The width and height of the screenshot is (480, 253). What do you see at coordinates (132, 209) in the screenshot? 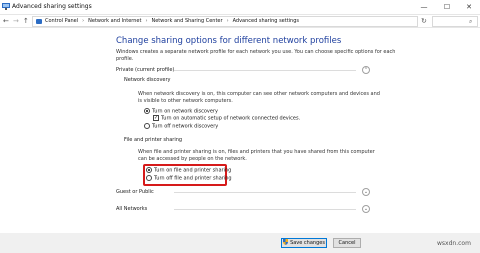
I see `all-networks-title: All Networks` at bounding box center [132, 209].